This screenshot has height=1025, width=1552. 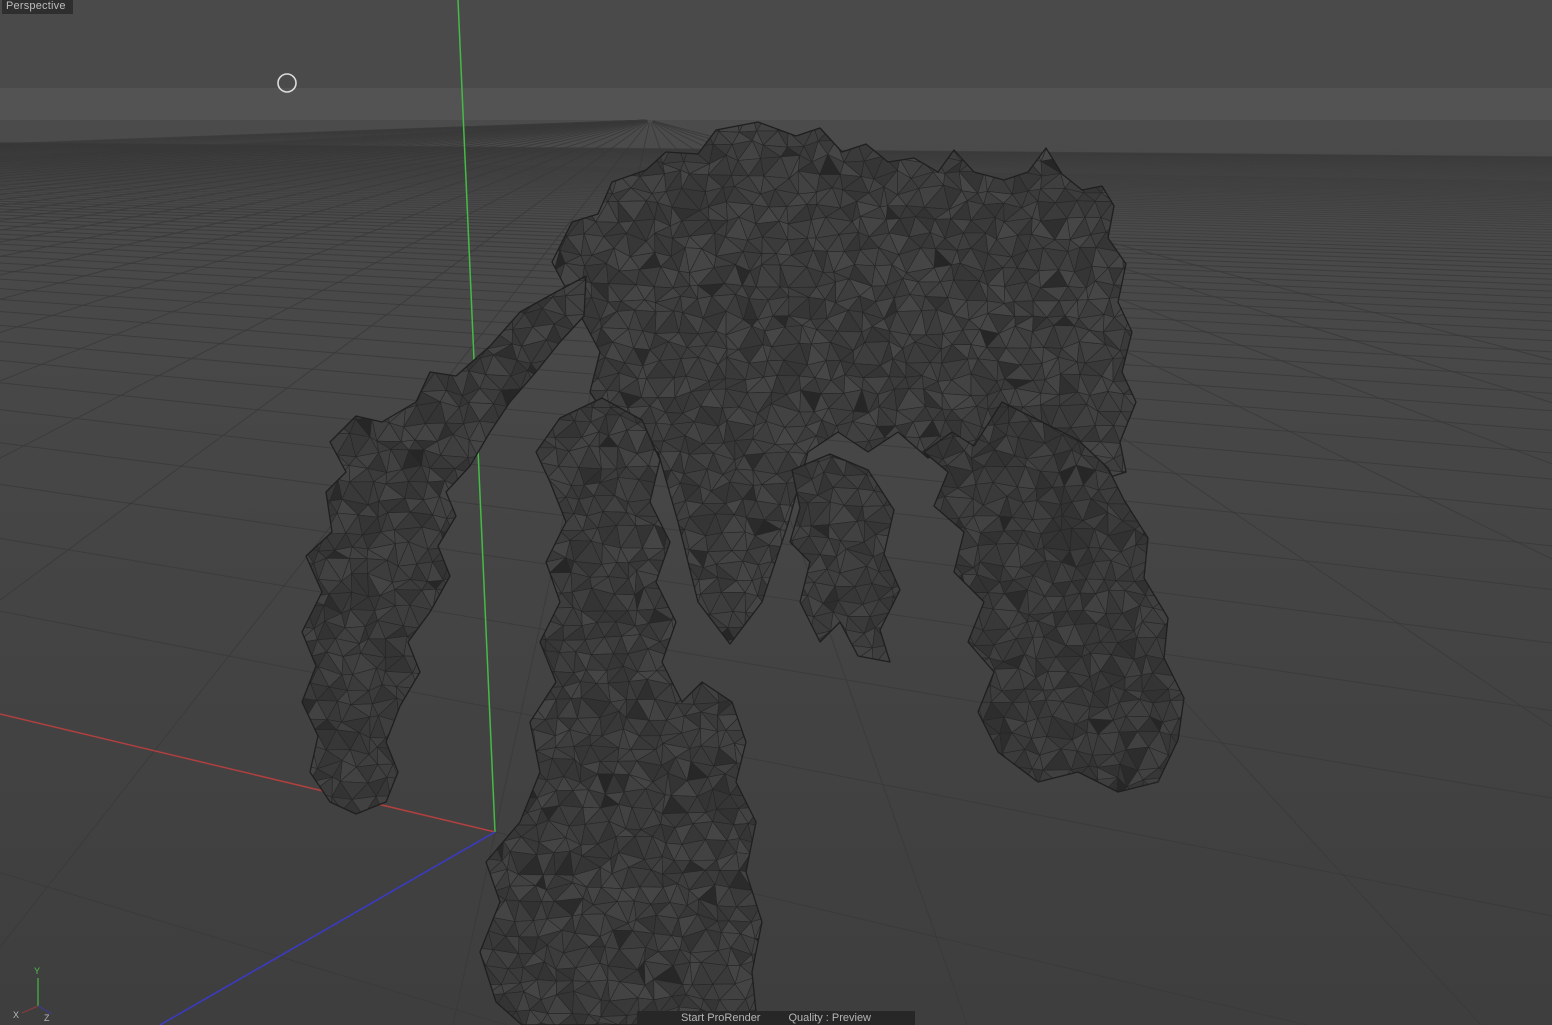 What do you see at coordinates (776, 104) in the screenshot?
I see `horizon-band` at bounding box center [776, 104].